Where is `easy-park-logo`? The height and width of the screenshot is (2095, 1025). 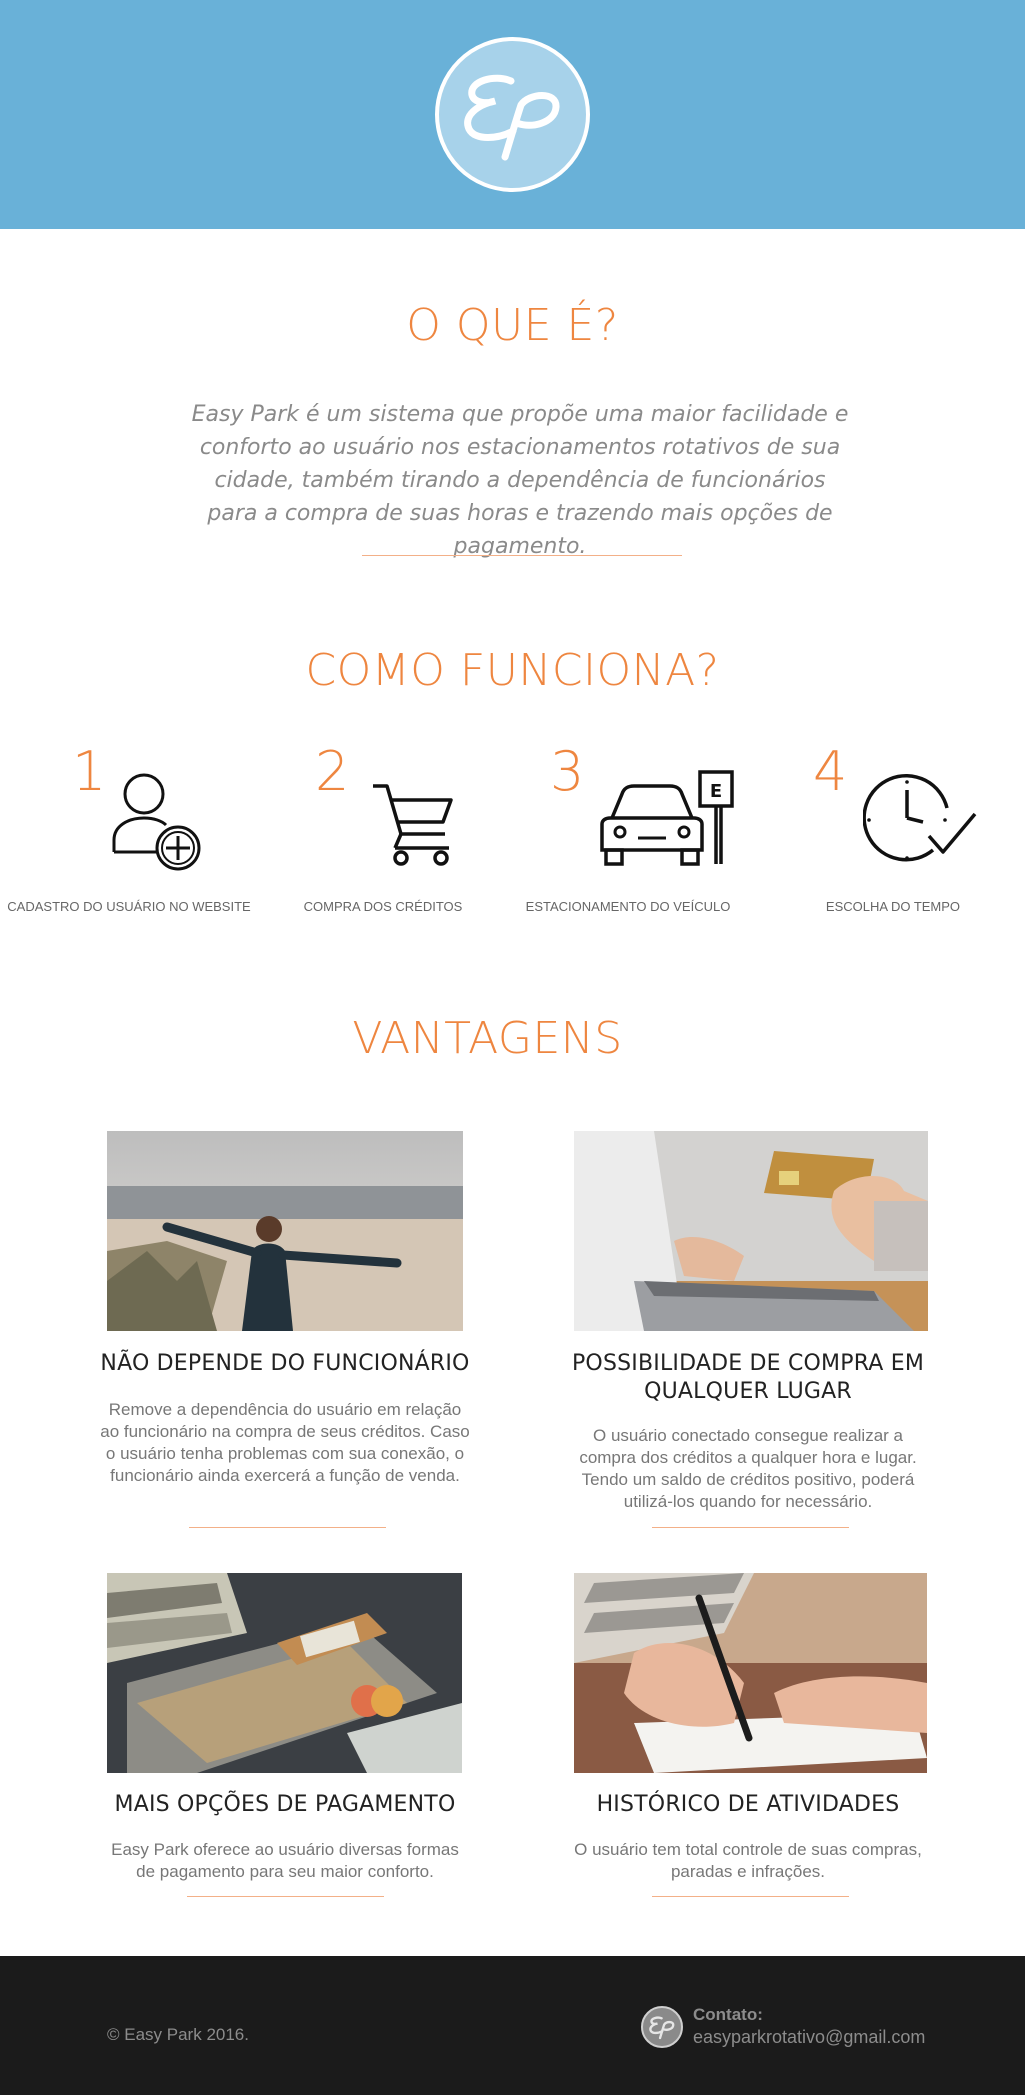 easy-park-logo is located at coordinates (512, 114).